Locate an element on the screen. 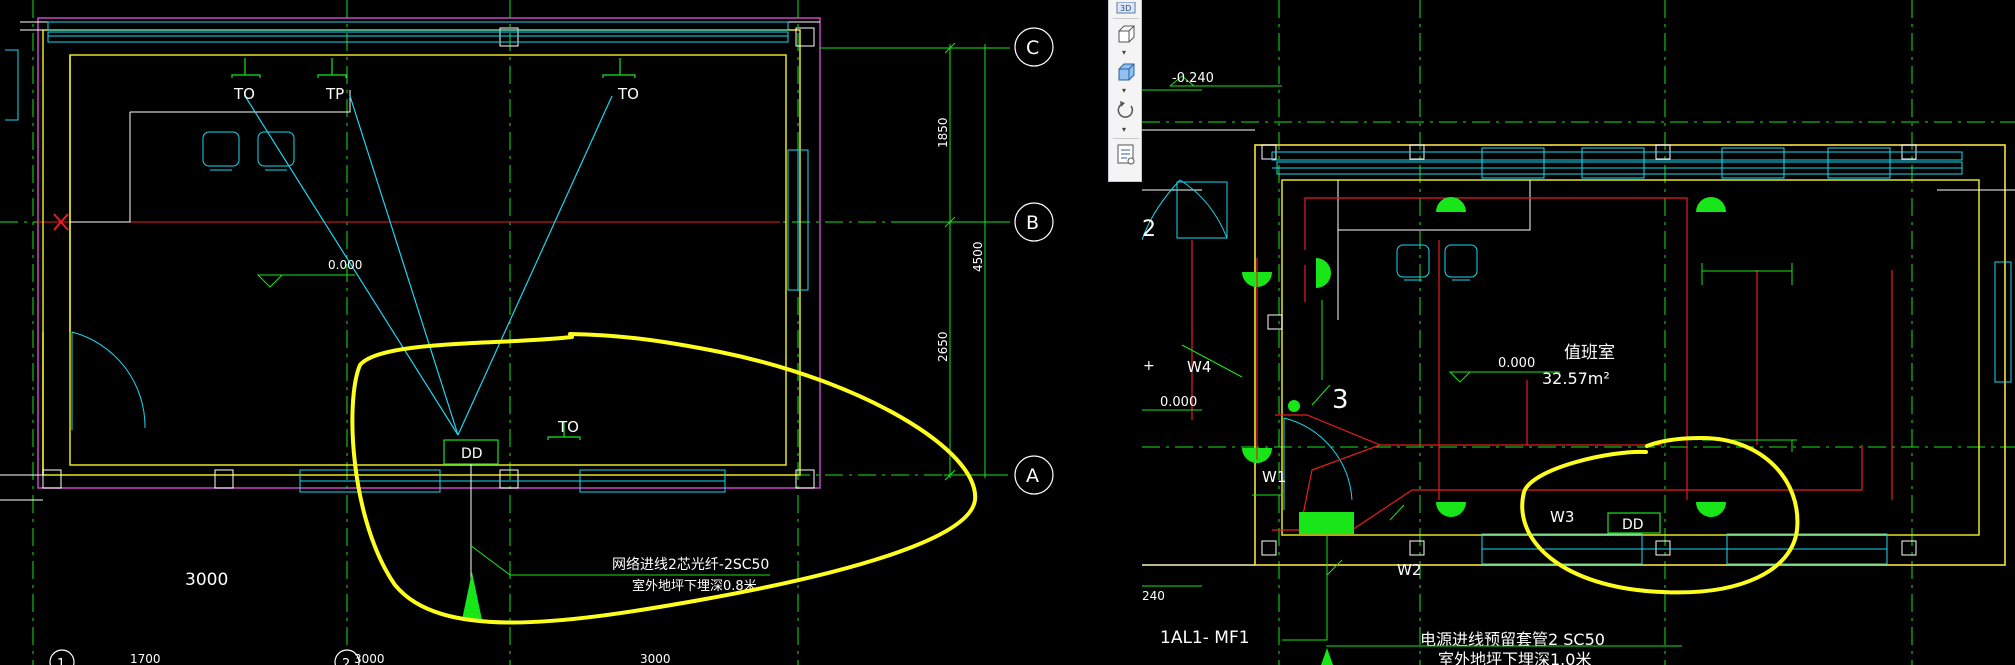 The image size is (2015, 665). level-symbol is located at coordinates (305, 281).